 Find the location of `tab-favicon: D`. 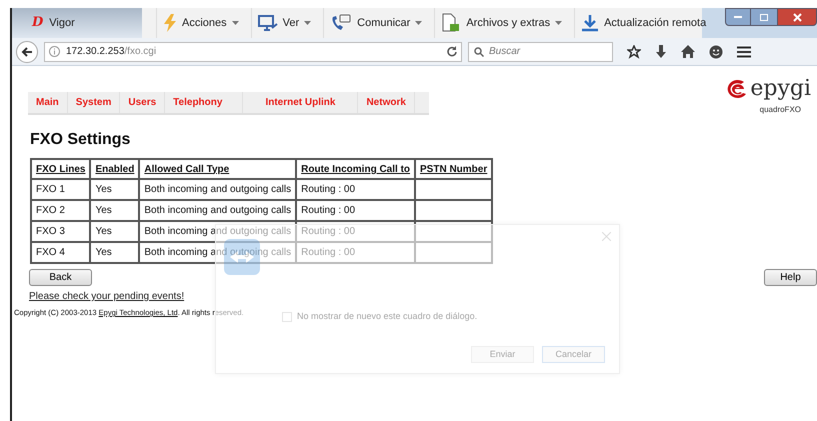

tab-favicon: D is located at coordinates (38, 23).